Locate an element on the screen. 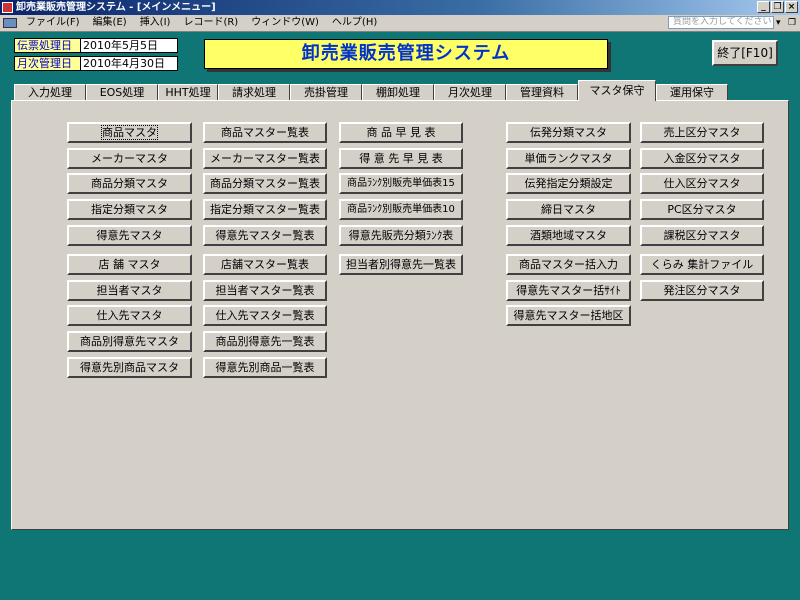 This screenshot has width=800, height=600. store-master-list-button: 店舗マスター覧表 is located at coordinates (265, 264).